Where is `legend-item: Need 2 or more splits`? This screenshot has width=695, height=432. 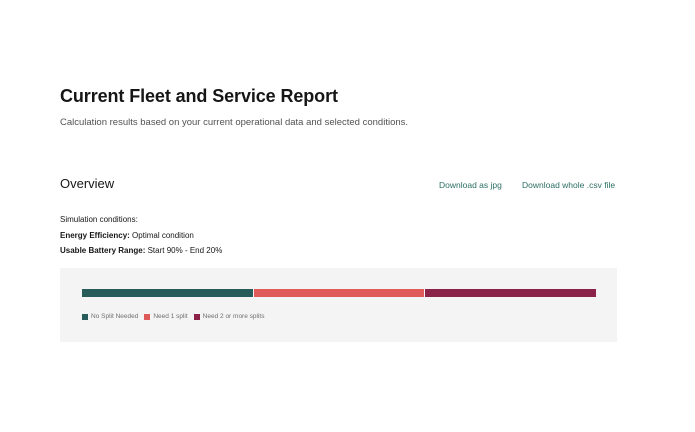 legend-item: Need 2 or more splits is located at coordinates (229, 316).